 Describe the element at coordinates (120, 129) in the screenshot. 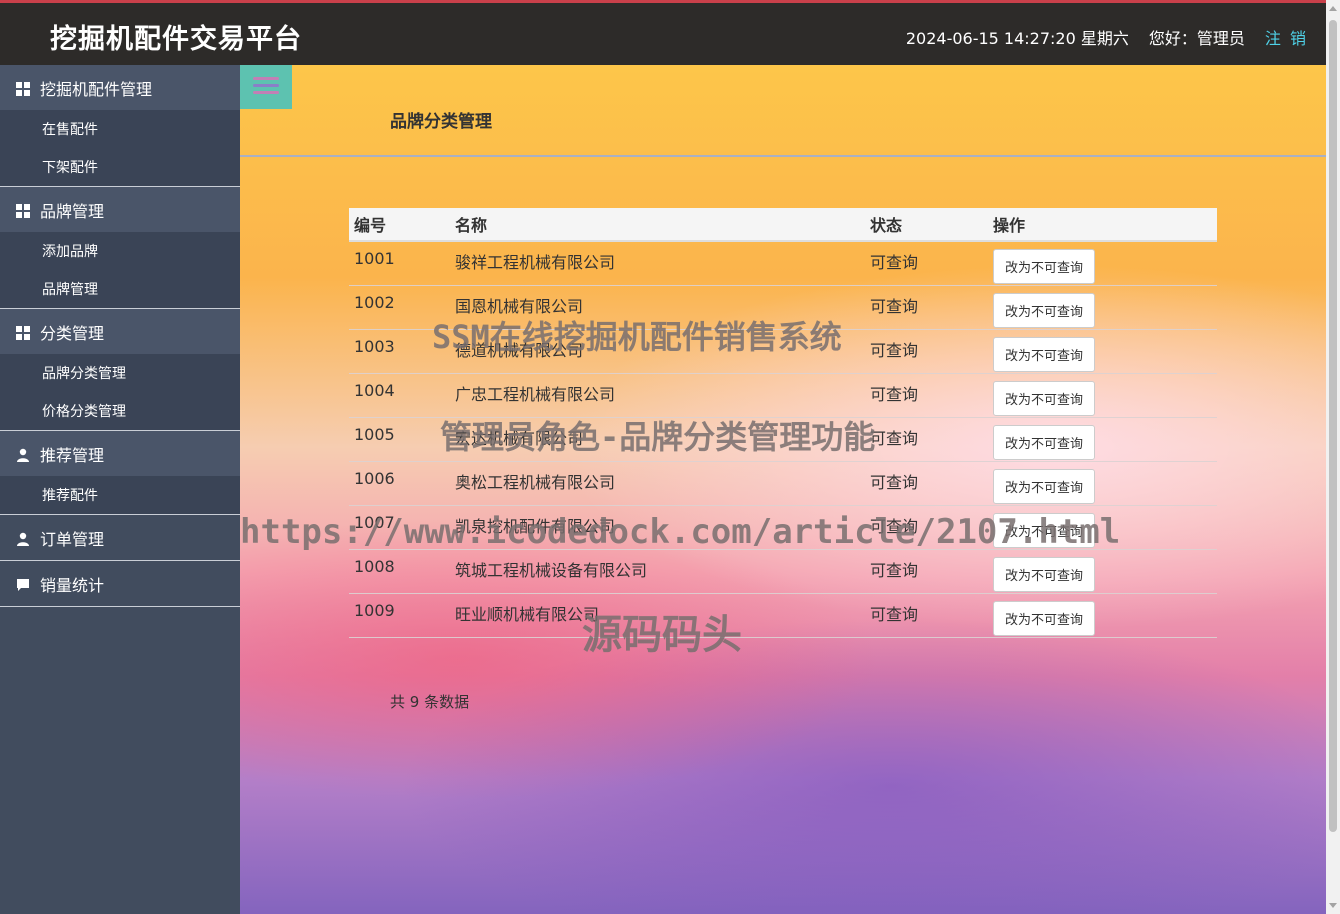

I see `sidebar-item: 在售配件` at that location.